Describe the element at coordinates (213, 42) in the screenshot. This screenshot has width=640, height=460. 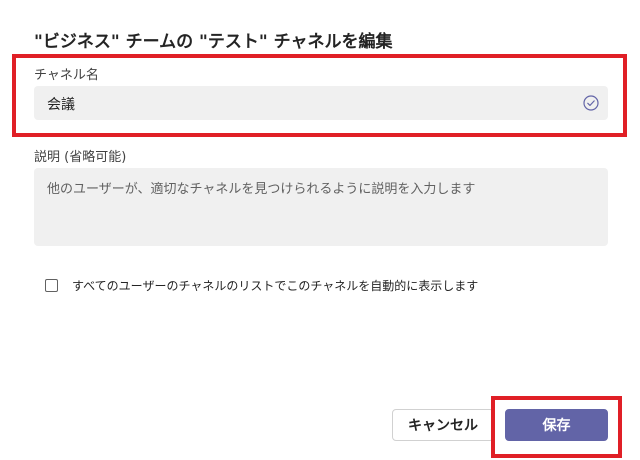
I see `dialog-title: "ビジネス" チームの "テスト" チャネルを編集` at that location.